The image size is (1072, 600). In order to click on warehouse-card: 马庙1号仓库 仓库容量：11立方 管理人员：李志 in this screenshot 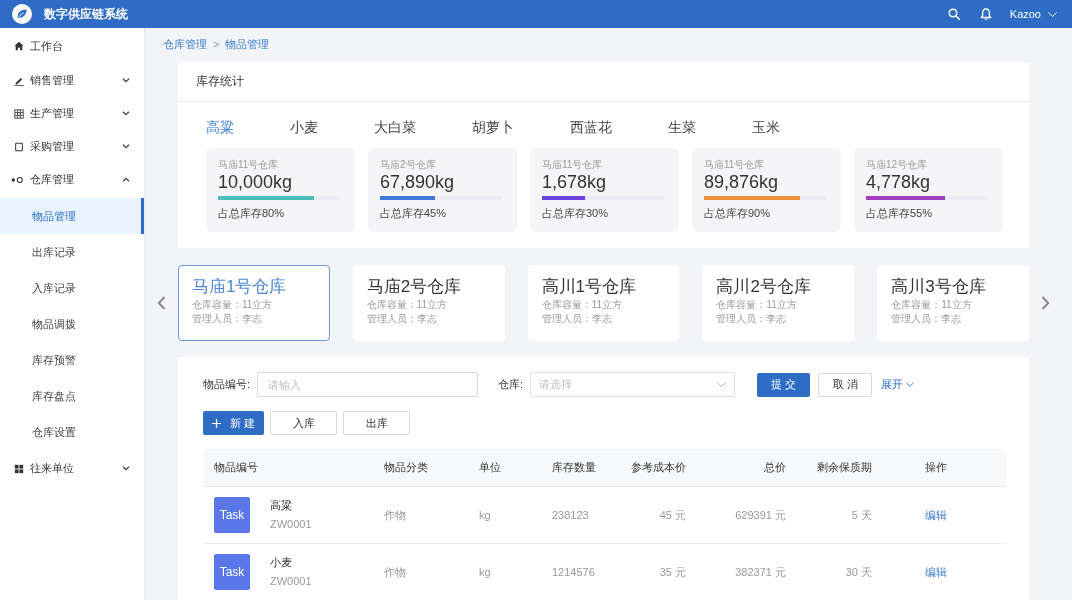, I will do `click(254, 303)`.